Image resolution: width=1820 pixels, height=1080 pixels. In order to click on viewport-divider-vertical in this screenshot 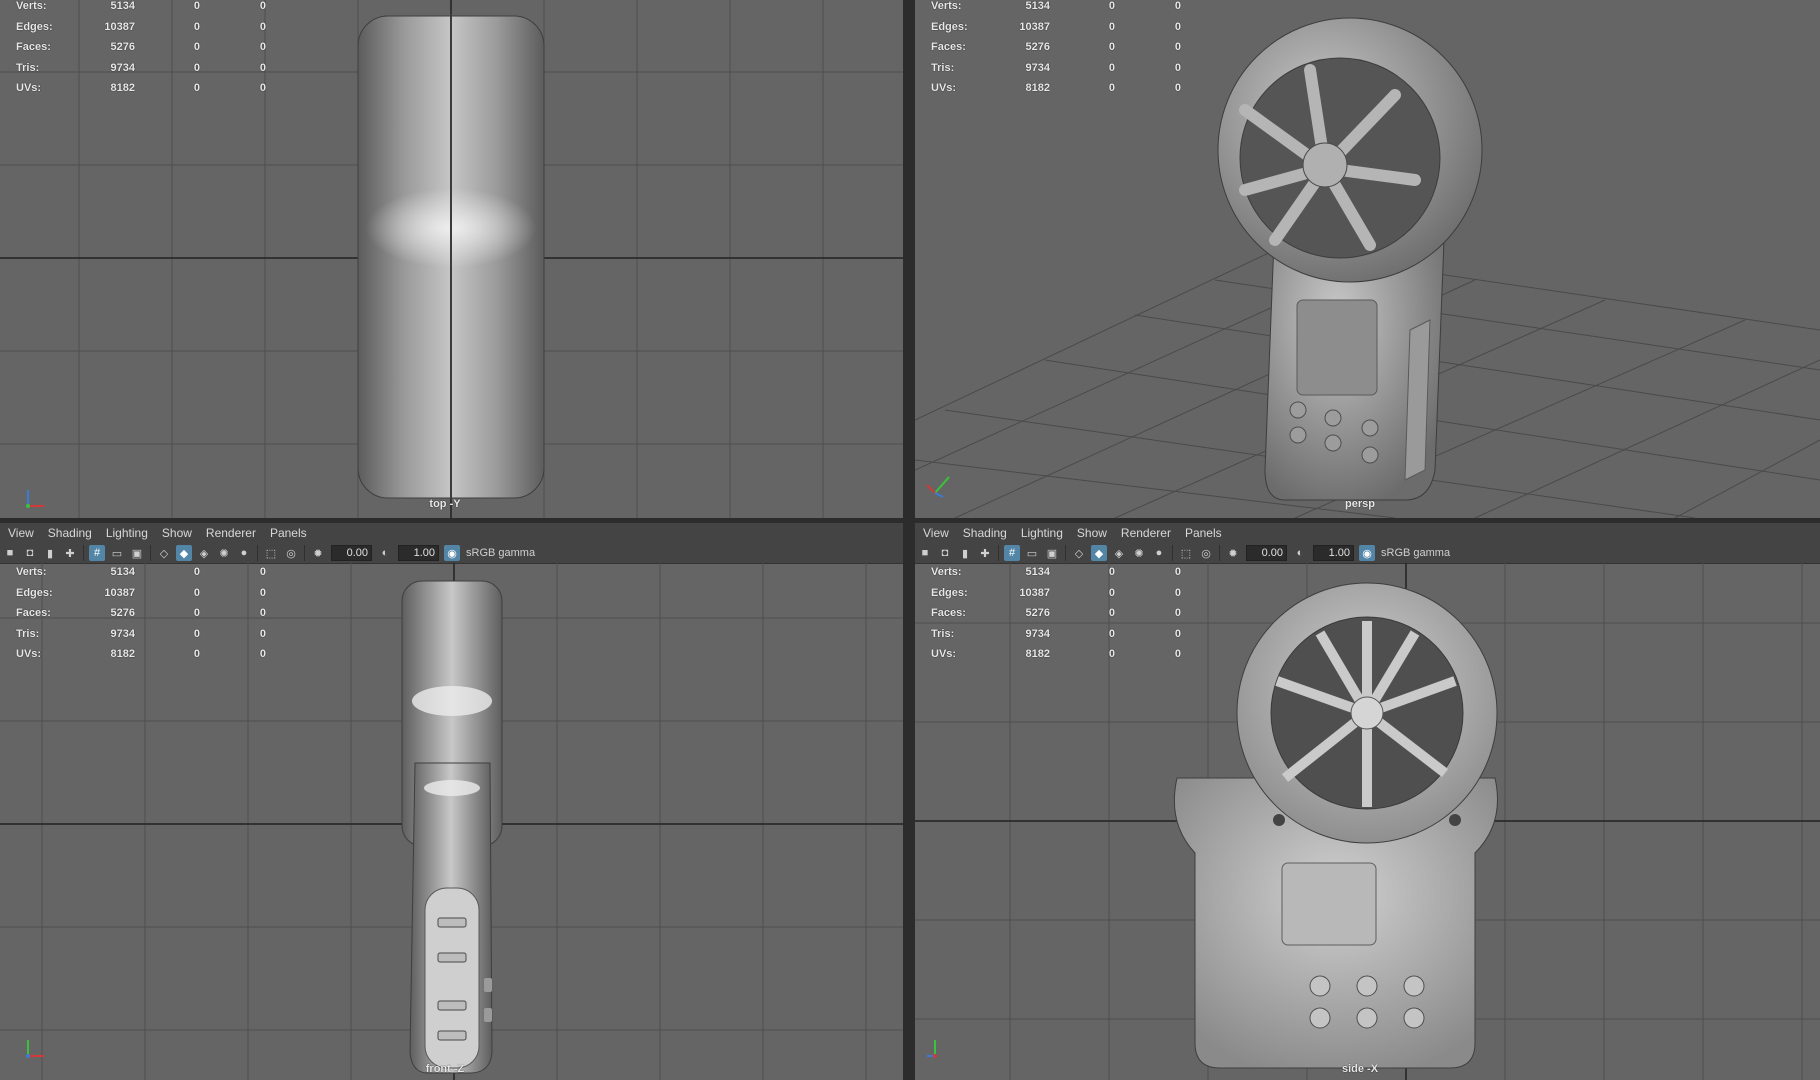, I will do `click(909, 540)`.